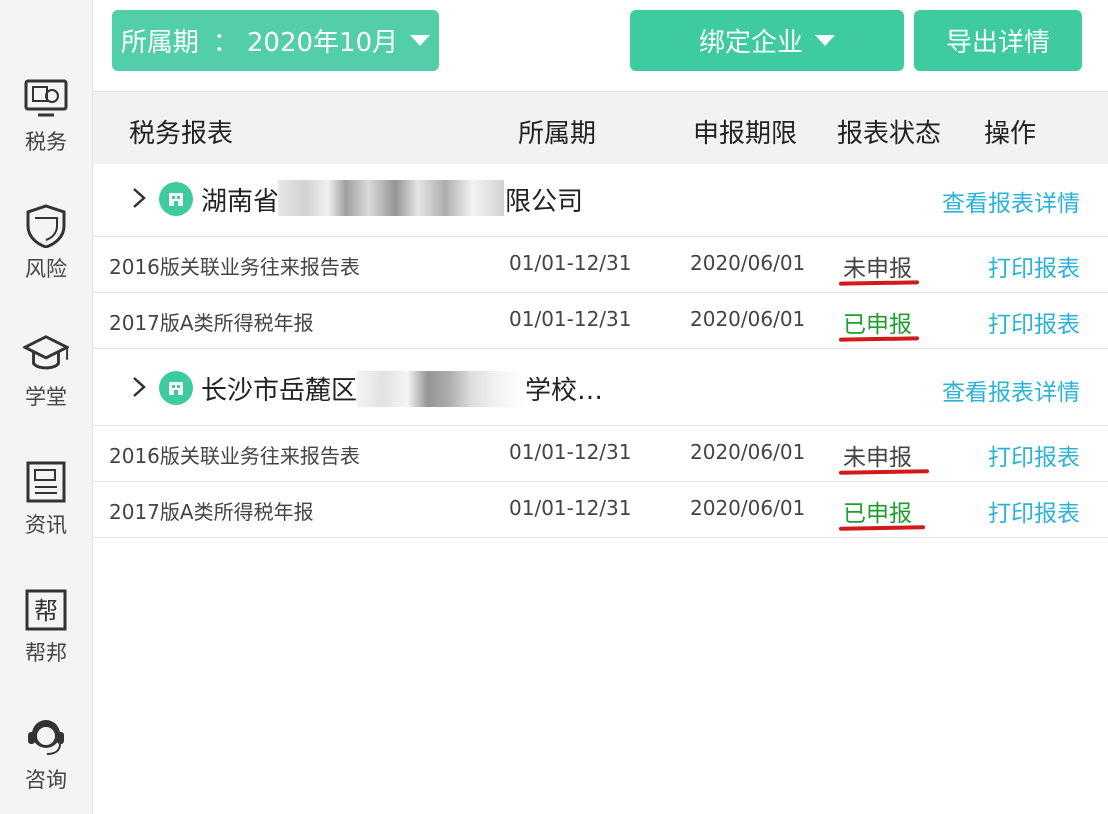 The image size is (1108, 814). Describe the element at coordinates (46, 397) in the screenshot. I see `sidebar-item-label: 学堂` at that location.